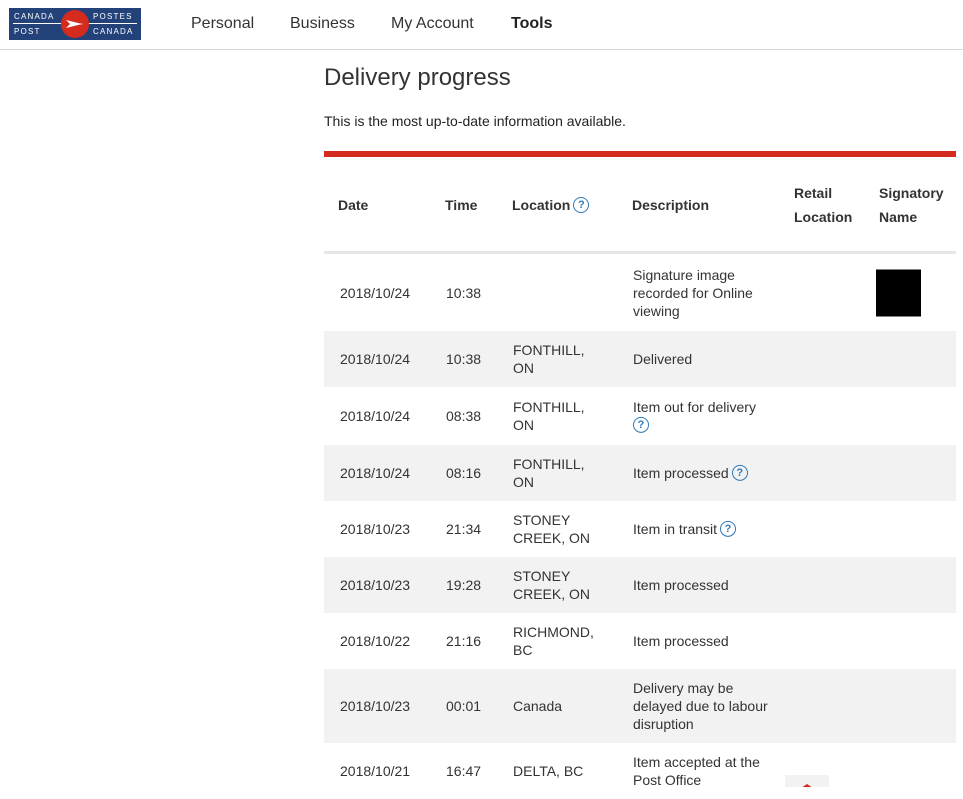 The width and height of the screenshot is (963, 799). I want to click on header-retail-line2: Location, so click(823, 217).